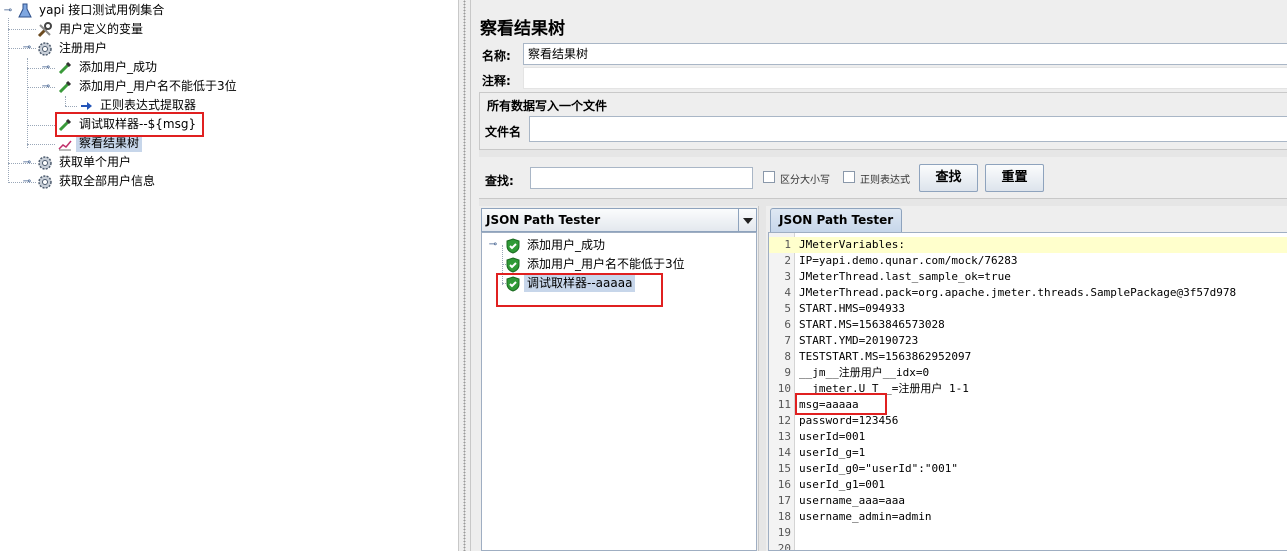 The height and width of the screenshot is (551, 1287). What do you see at coordinates (905, 78) in the screenshot?
I see `comment-field` at bounding box center [905, 78].